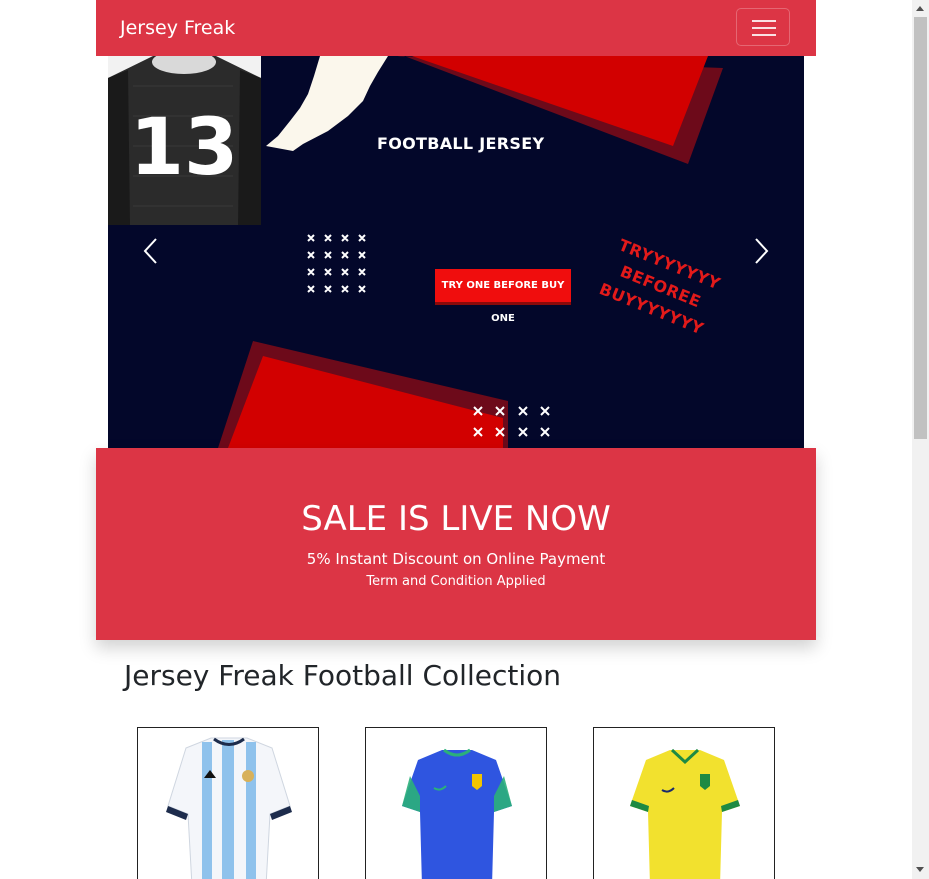  Describe the element at coordinates (229, 808) in the screenshot. I see `argentina-jersey-icon` at that location.